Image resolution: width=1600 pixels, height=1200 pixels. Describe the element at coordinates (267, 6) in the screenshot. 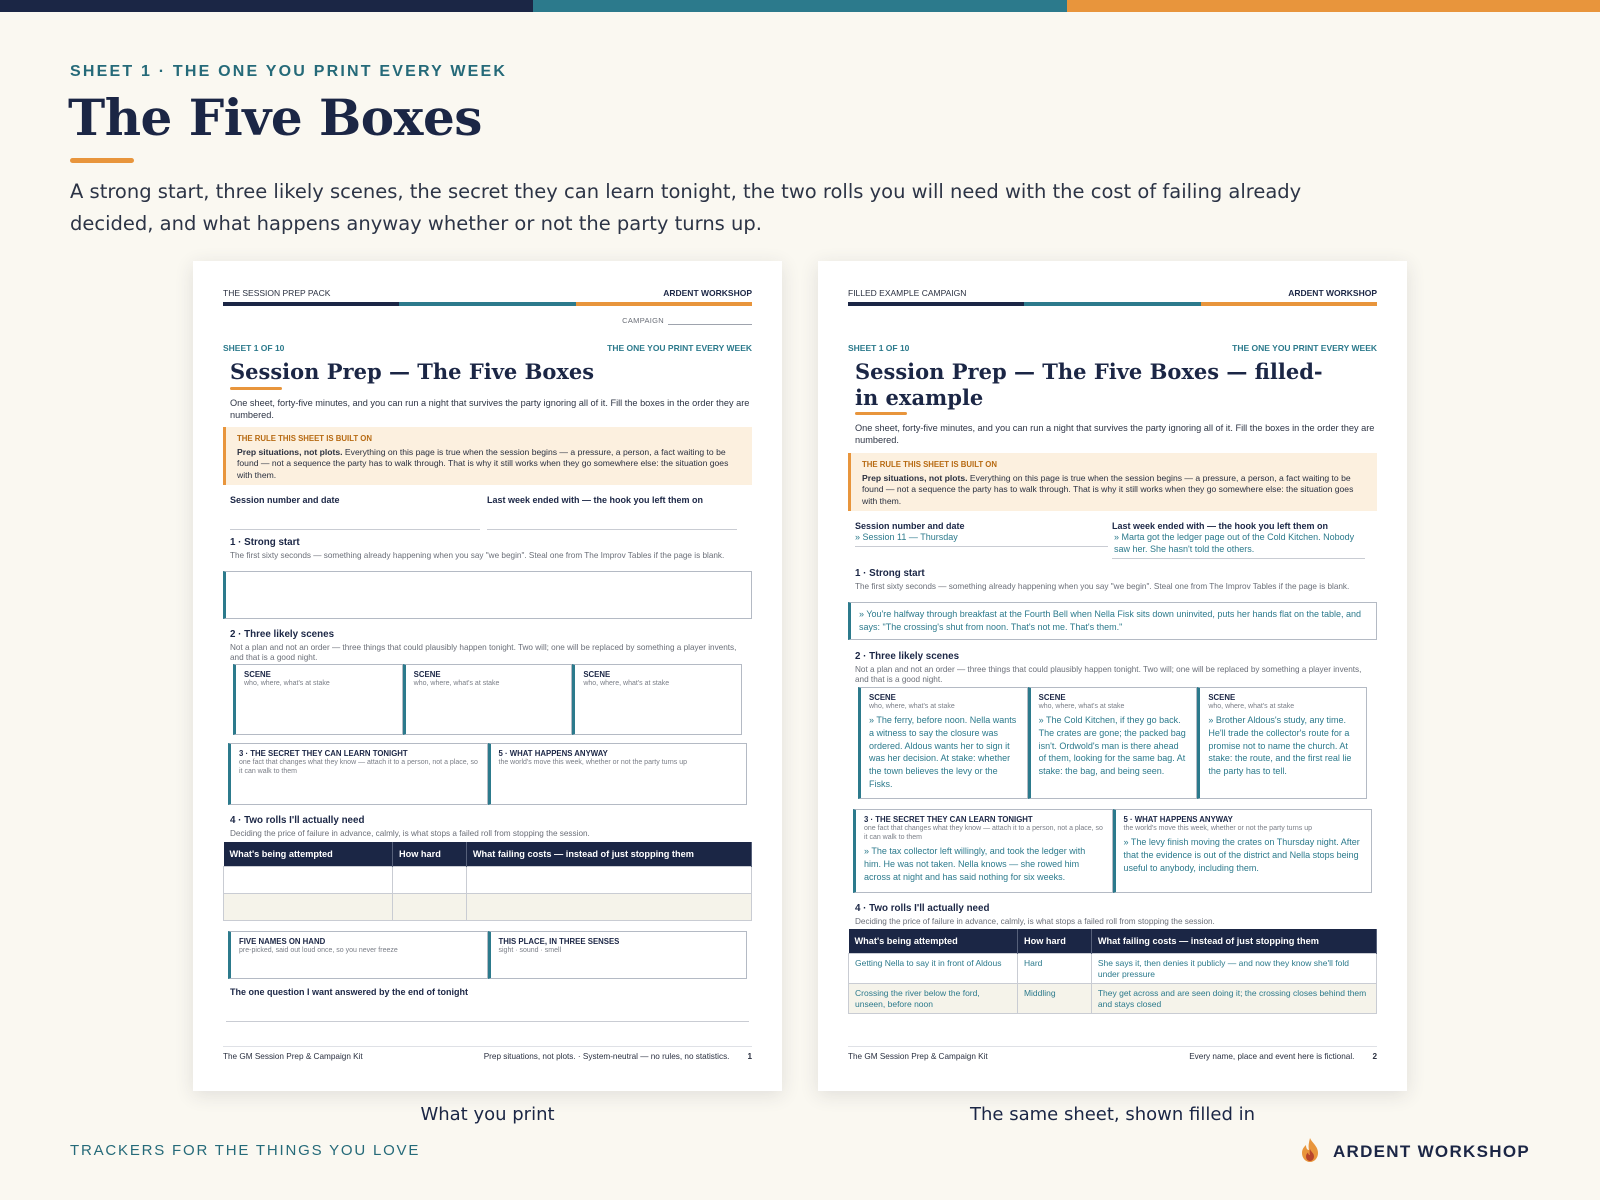

I see `color-bar-navy` at that location.